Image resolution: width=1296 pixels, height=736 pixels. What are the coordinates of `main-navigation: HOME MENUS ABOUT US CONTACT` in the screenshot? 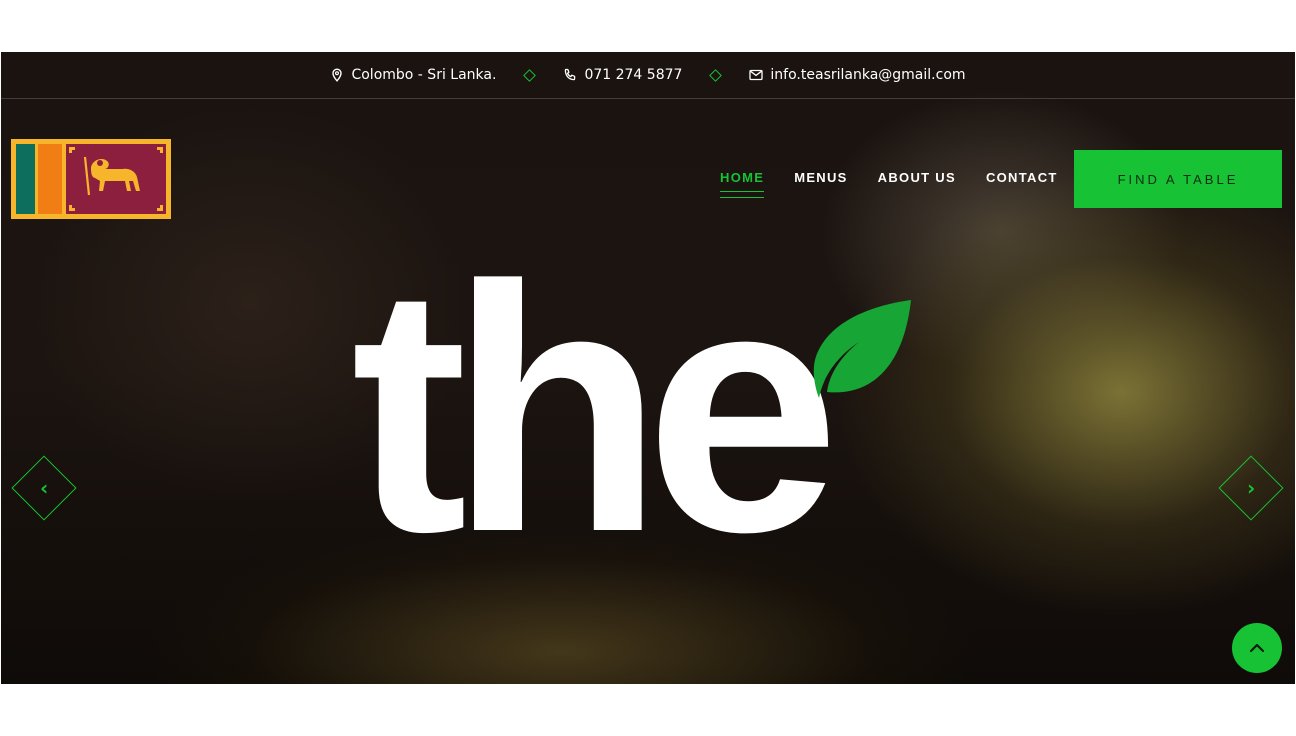 It's located at (889, 184).